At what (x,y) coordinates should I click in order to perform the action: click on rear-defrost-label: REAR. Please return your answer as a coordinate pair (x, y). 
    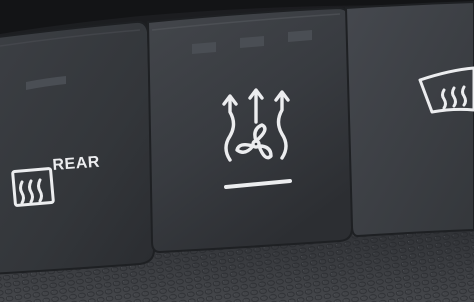
    Looking at the image, I should click on (76, 163).